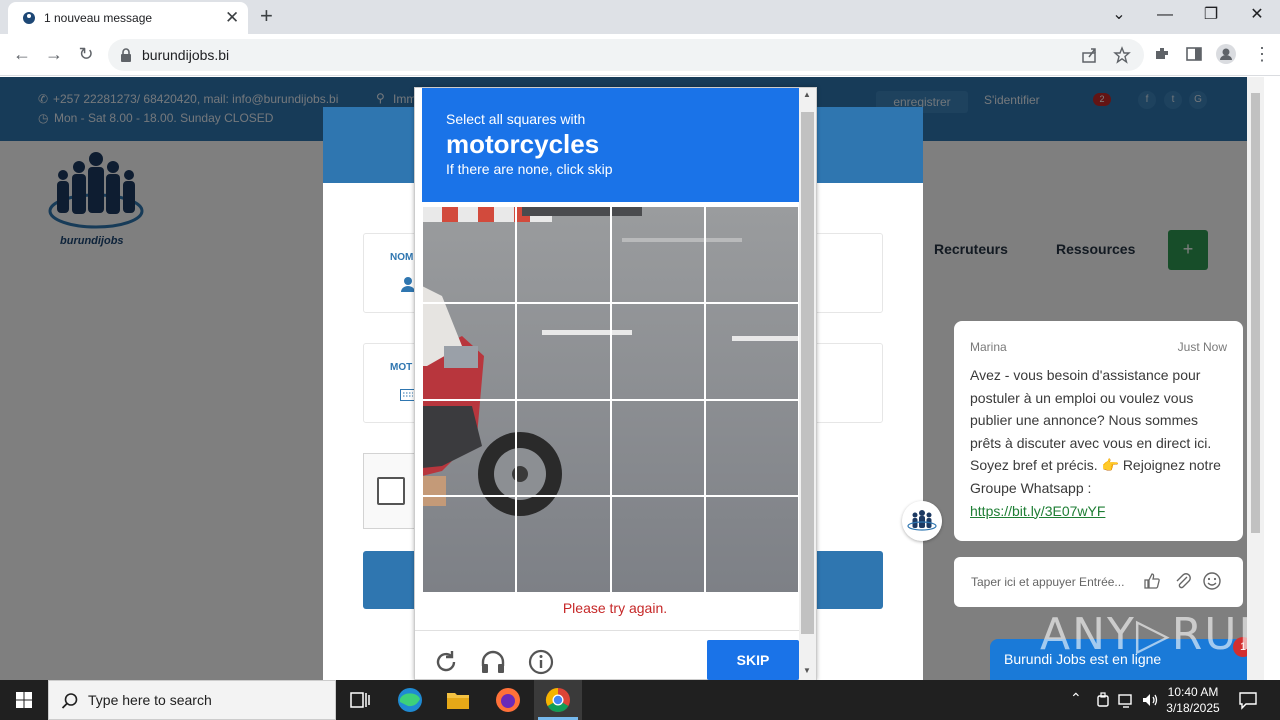 This screenshot has width=1280, height=720. Describe the element at coordinates (360, 700) in the screenshot. I see `task-view-icon` at that location.